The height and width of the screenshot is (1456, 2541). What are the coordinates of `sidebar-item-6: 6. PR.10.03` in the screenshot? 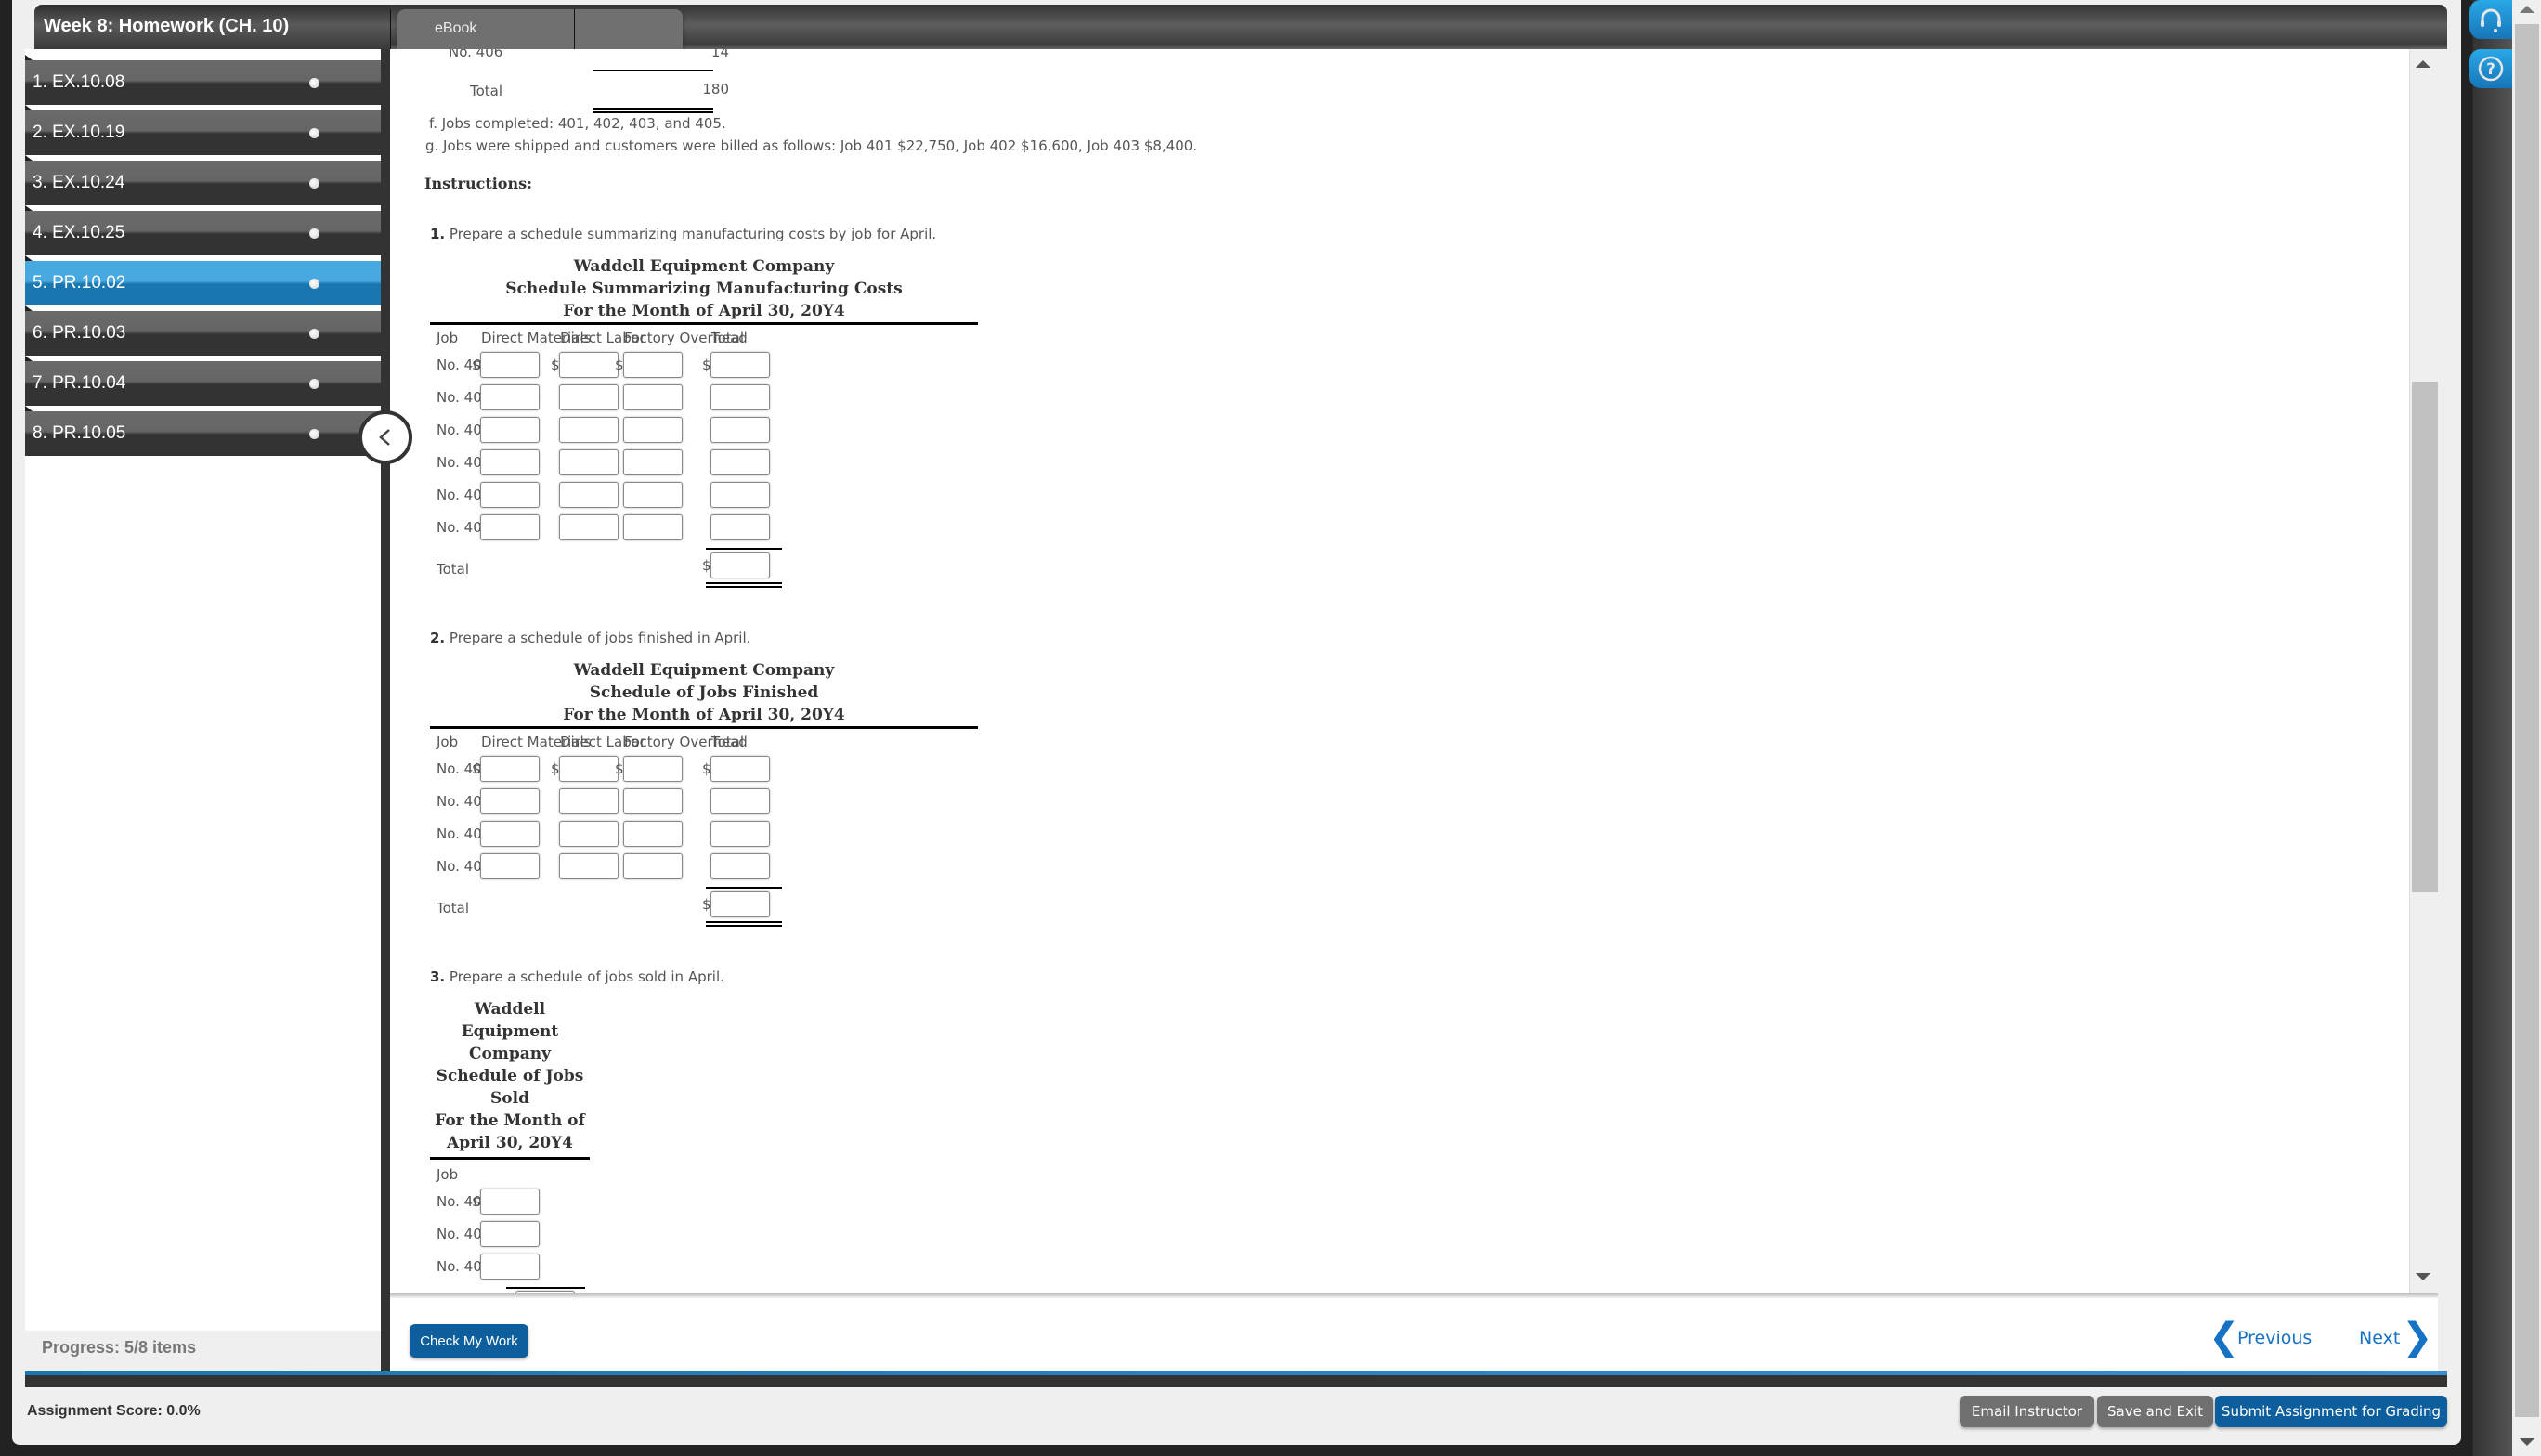 It's located at (203, 331).